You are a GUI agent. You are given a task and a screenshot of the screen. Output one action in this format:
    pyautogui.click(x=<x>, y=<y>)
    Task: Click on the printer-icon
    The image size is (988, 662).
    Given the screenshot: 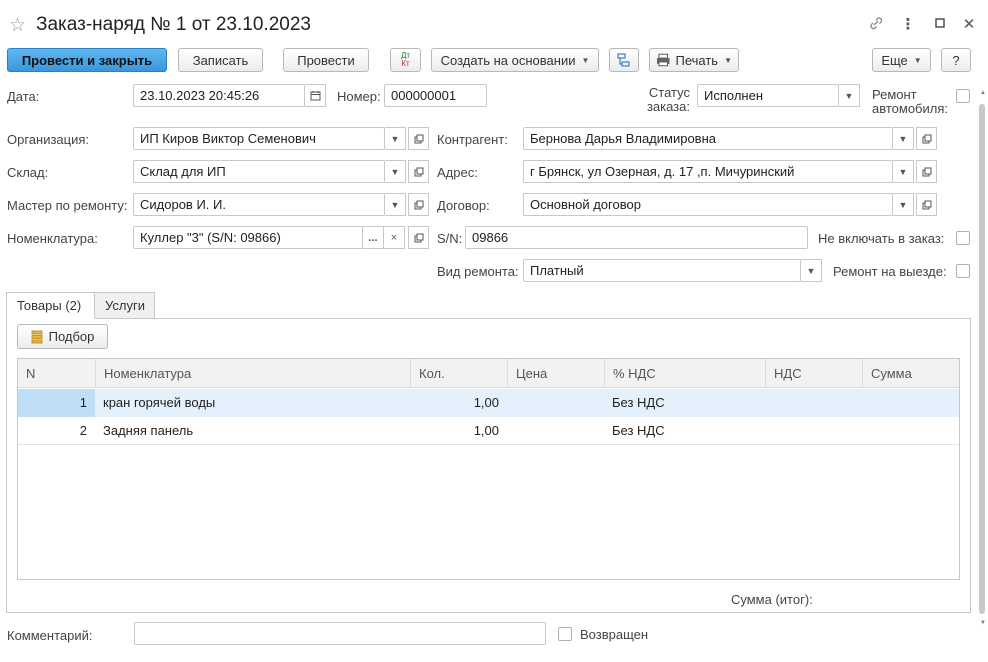 What is the action you would take?
    pyautogui.click(x=663, y=60)
    